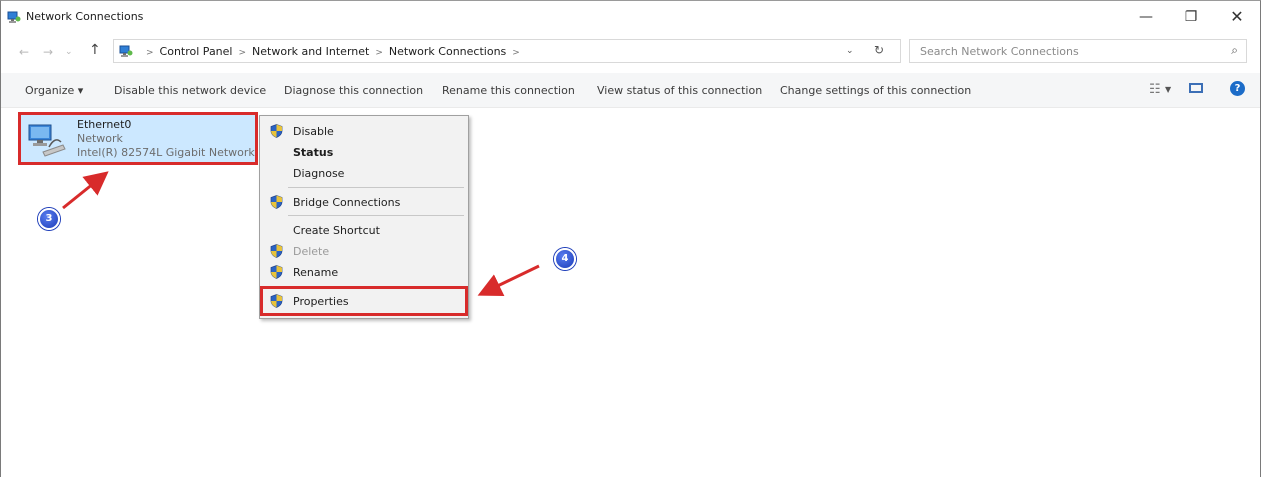 Image resolution: width=1261 pixels, height=477 pixels. What do you see at coordinates (879, 50) in the screenshot?
I see `refresh-icon: ↻` at bounding box center [879, 50].